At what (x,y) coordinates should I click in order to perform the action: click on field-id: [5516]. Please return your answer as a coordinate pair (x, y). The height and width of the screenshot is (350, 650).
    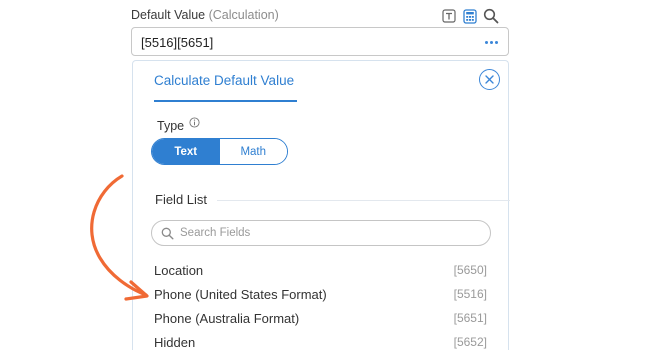
    Looking at the image, I should click on (470, 294).